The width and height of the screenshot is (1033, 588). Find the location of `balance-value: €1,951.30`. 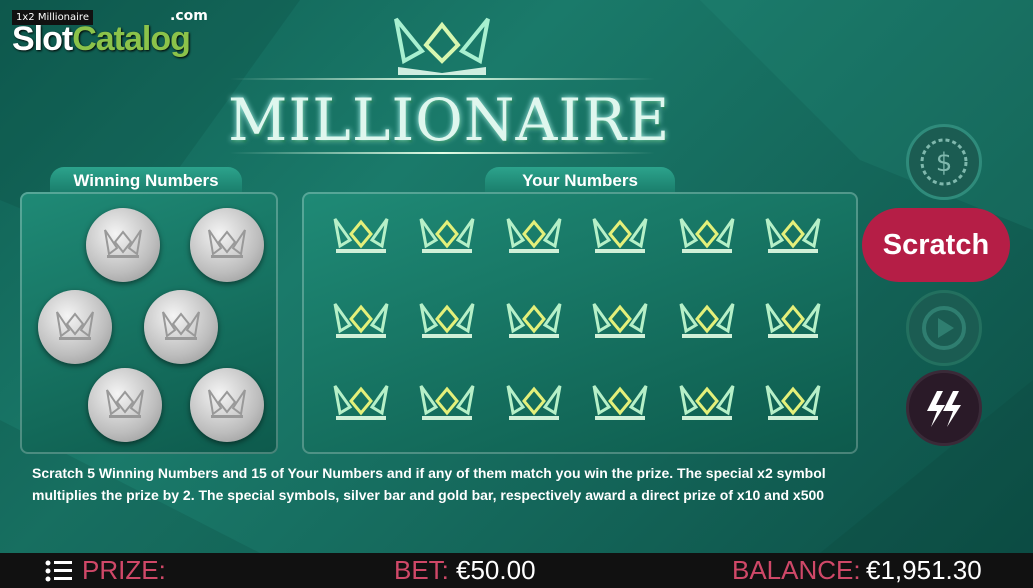

balance-value: €1,951.30 is located at coordinates (924, 570).